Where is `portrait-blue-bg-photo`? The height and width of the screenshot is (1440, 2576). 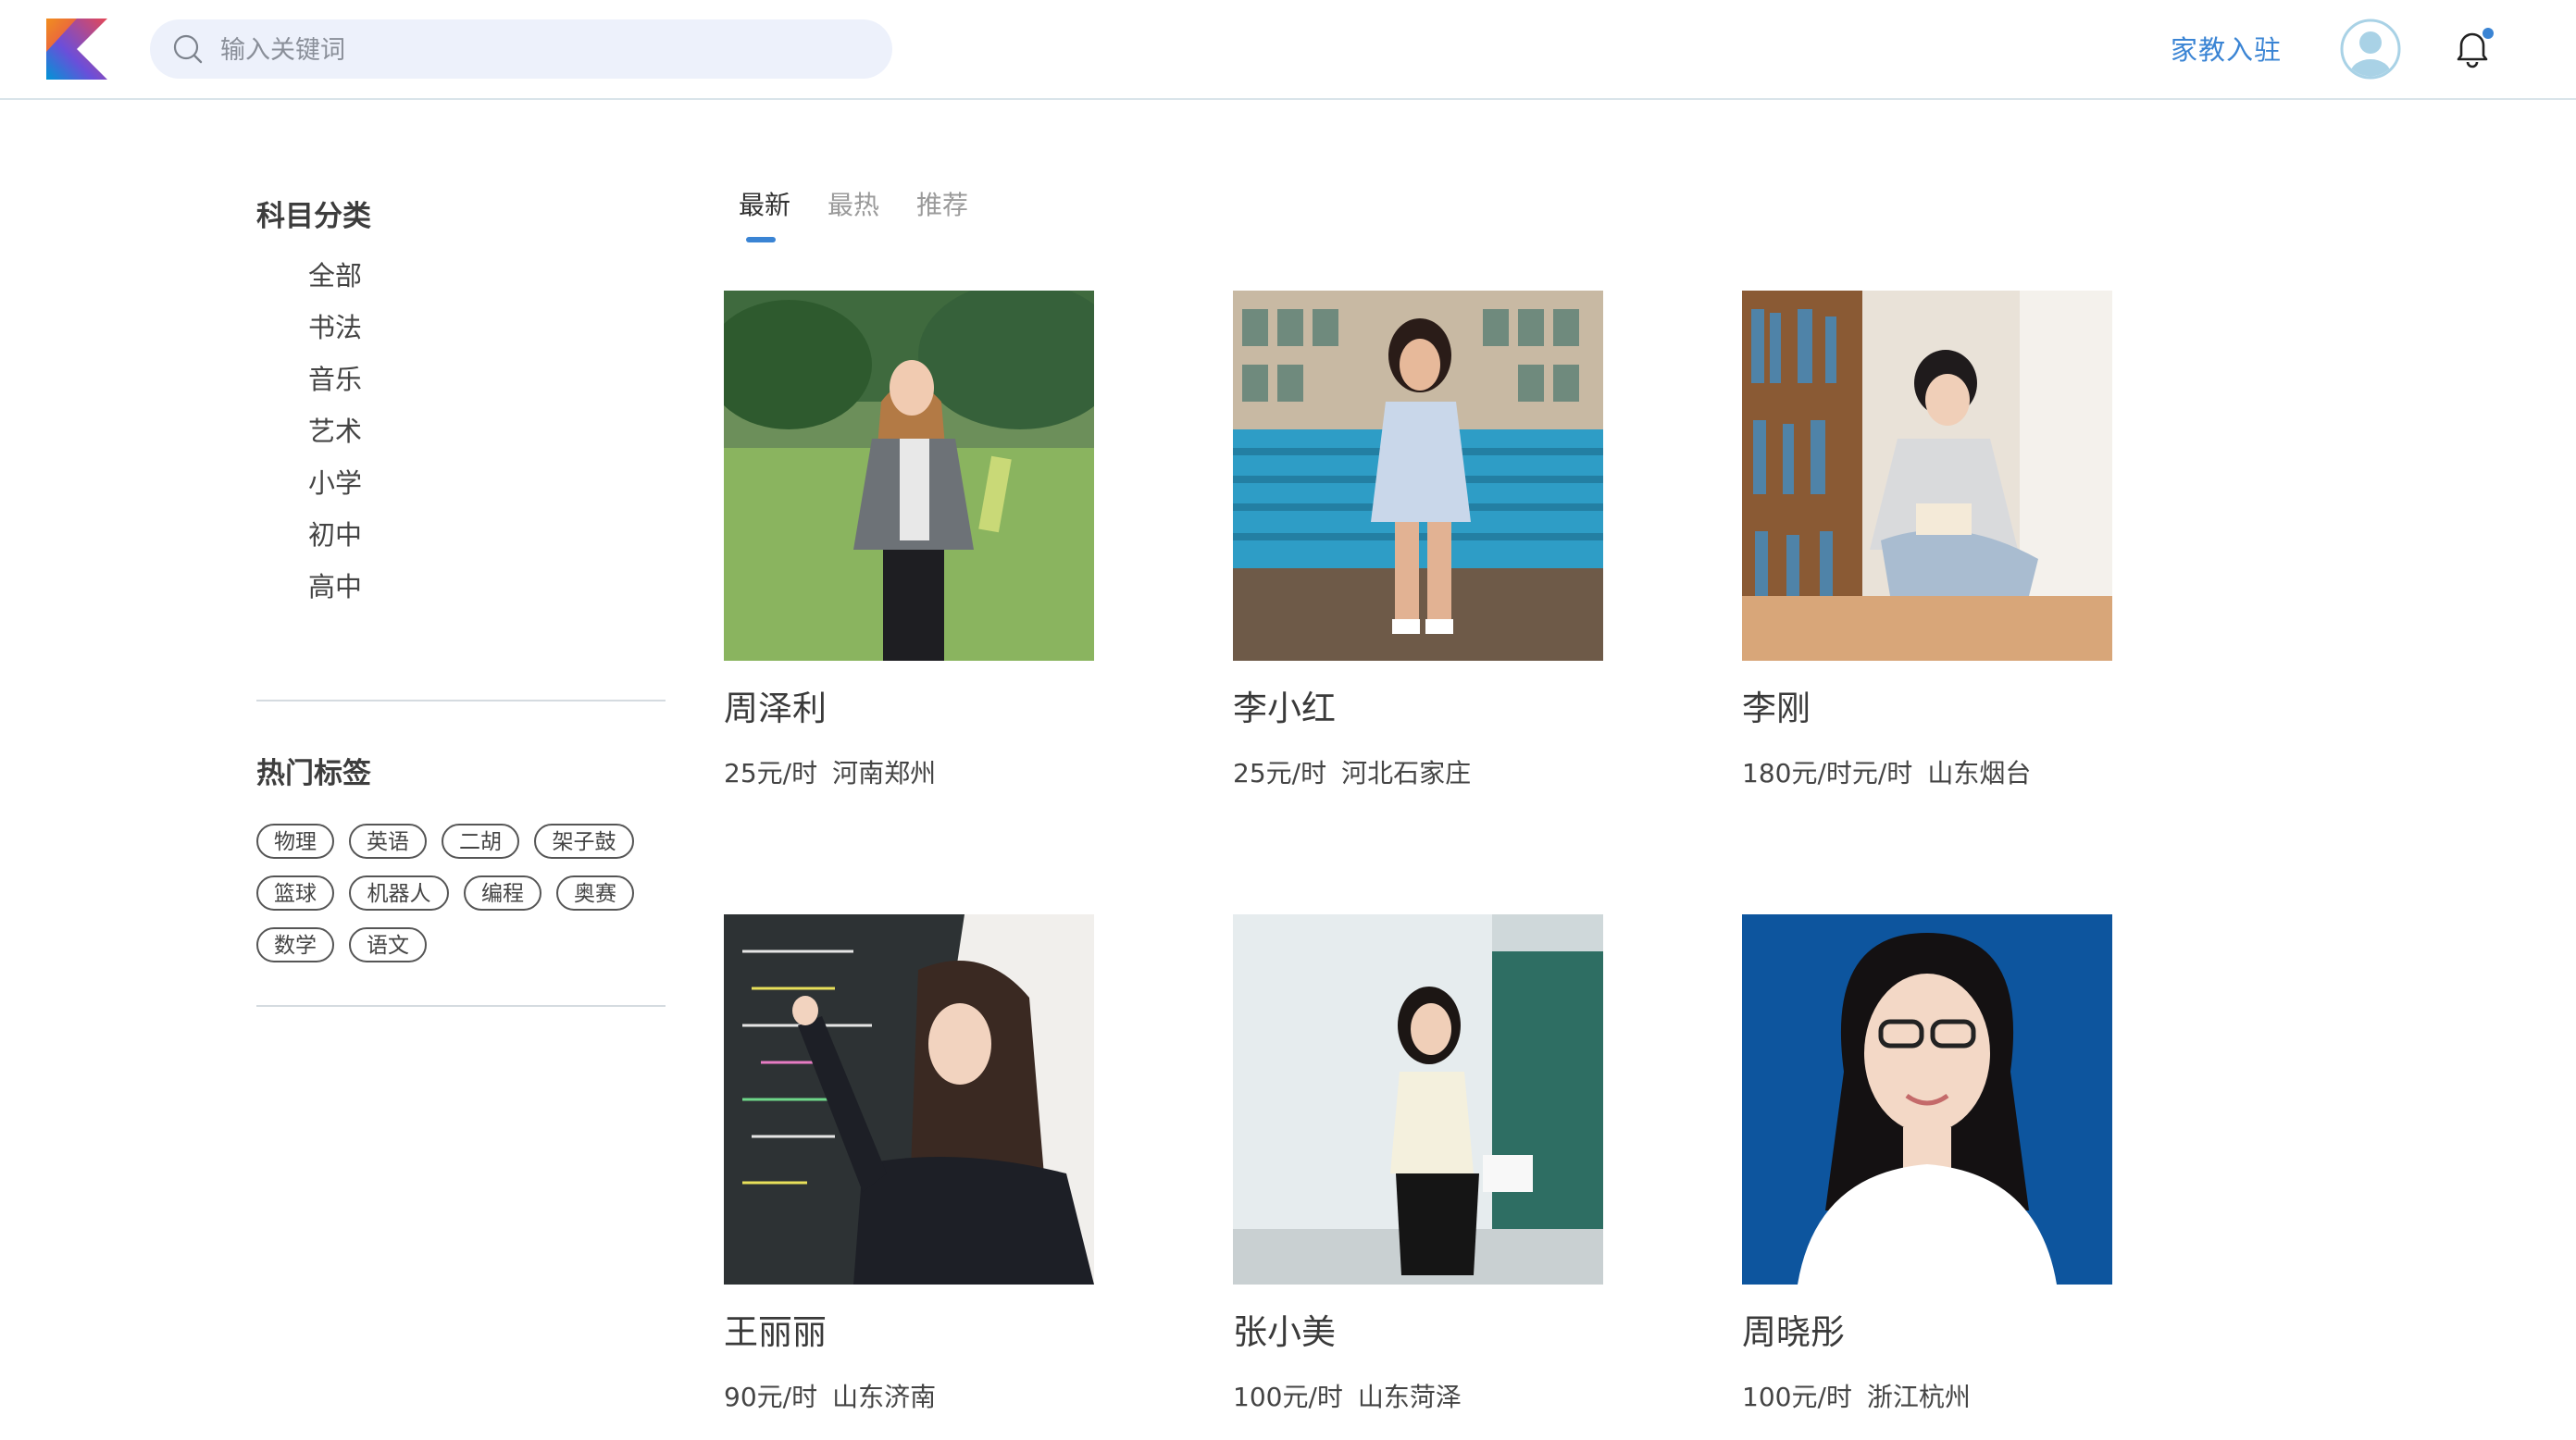
portrait-blue-bg-photo is located at coordinates (1927, 1099).